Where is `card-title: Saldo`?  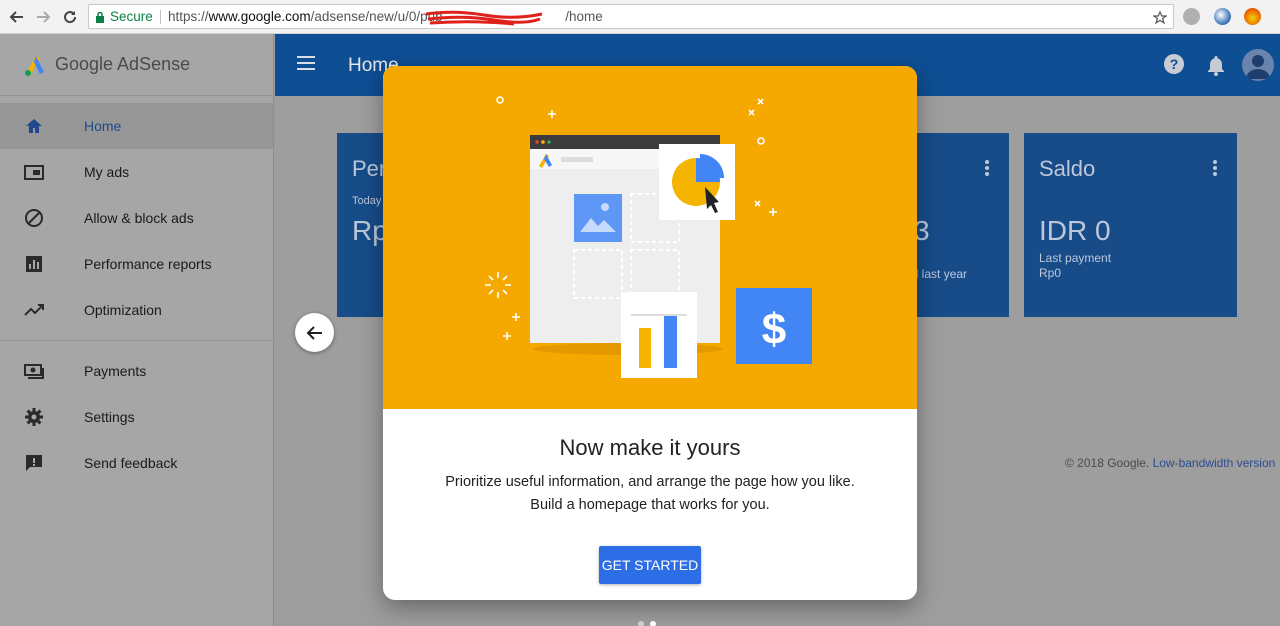
card-title: Saldo is located at coordinates (1067, 168).